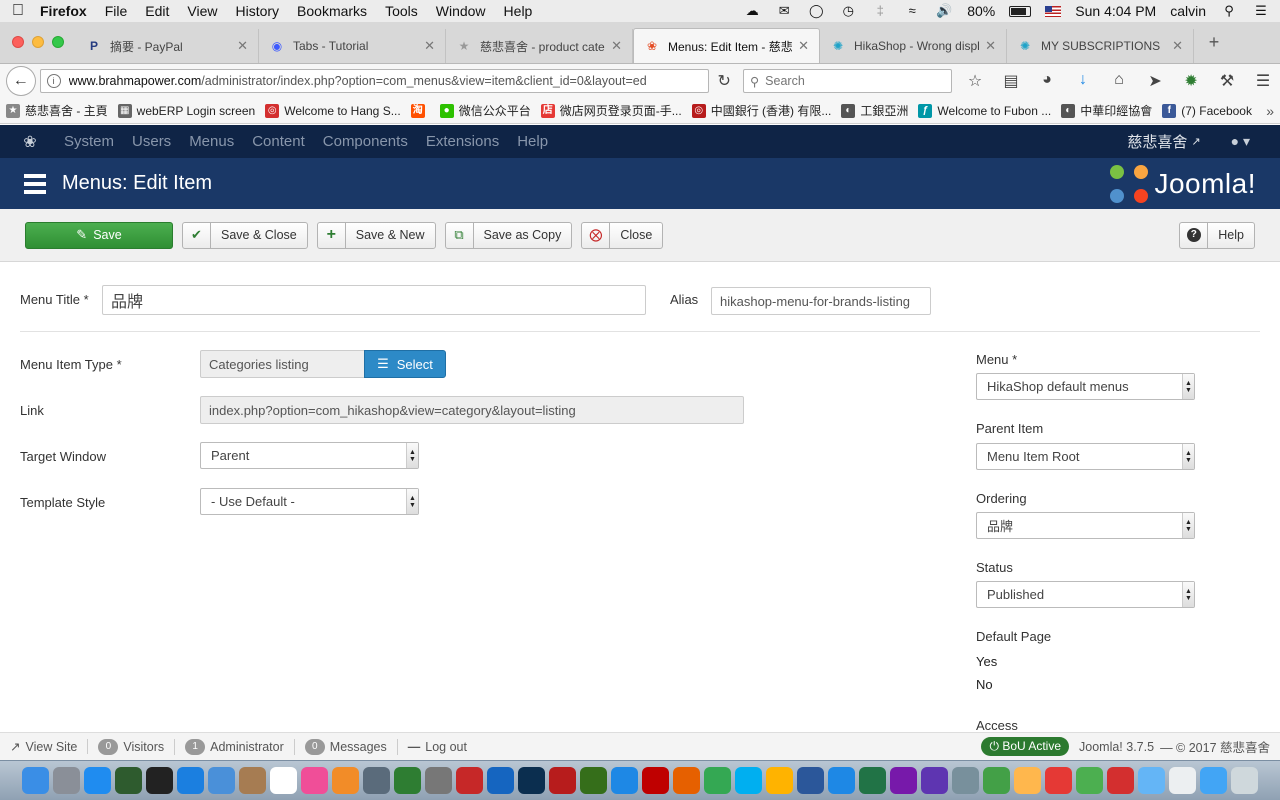 This screenshot has width=1280, height=800. What do you see at coordinates (66, 780) in the screenshot?
I see `launchpad-icon` at bounding box center [66, 780].